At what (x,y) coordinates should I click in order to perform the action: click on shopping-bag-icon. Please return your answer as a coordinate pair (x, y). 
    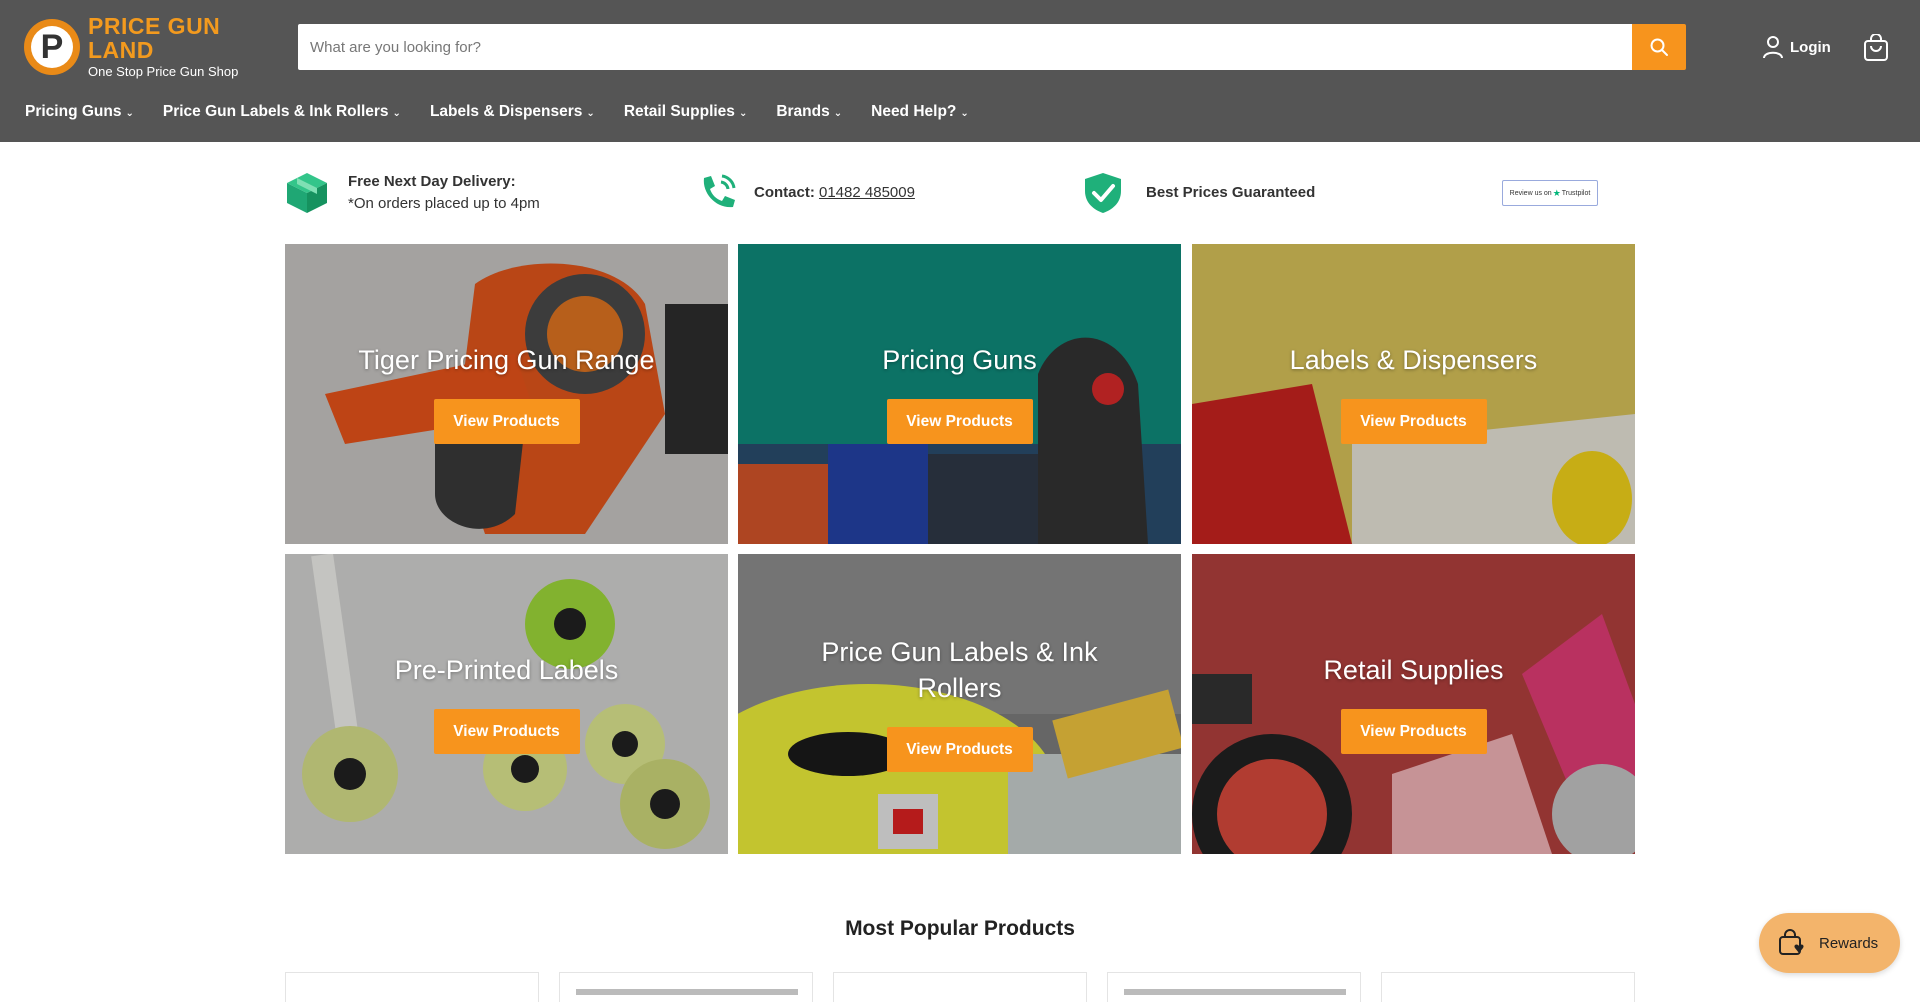
    Looking at the image, I should click on (1876, 47).